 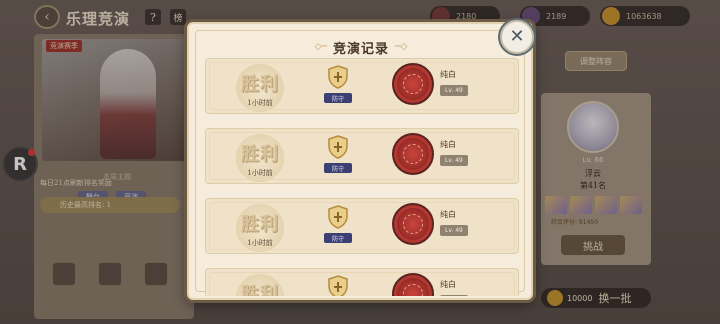 What do you see at coordinates (401, 47) in the screenshot?
I see `ornament-icon: ─◇` at bounding box center [401, 47].